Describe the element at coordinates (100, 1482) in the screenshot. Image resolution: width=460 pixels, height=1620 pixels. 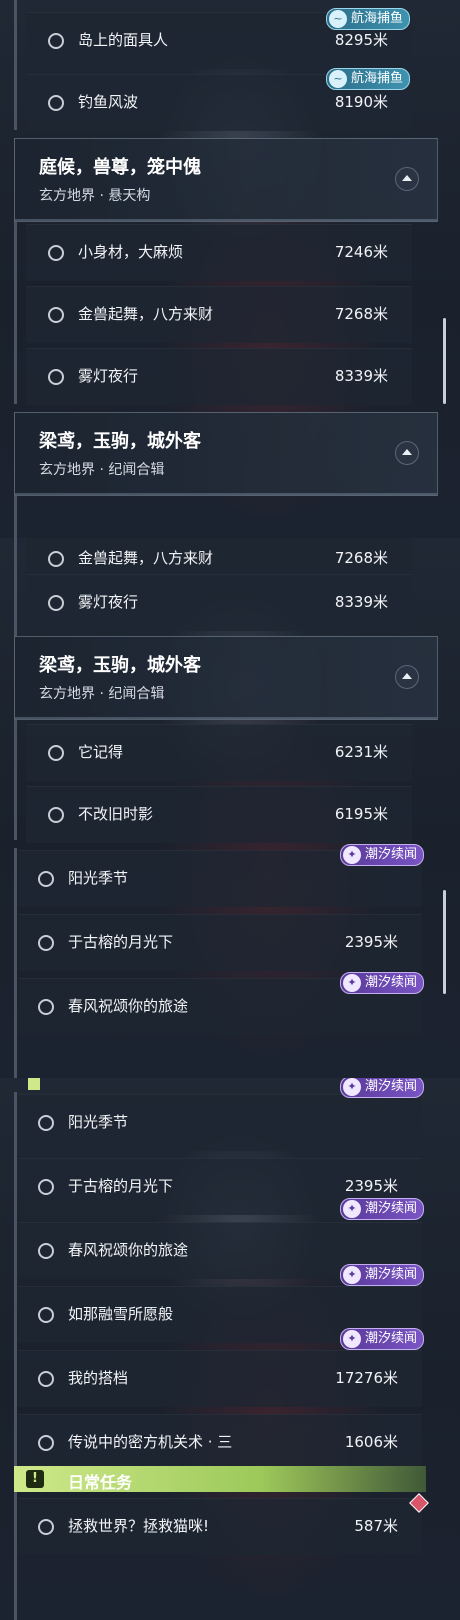
I see `daily-tasks-label: 日常任务` at that location.